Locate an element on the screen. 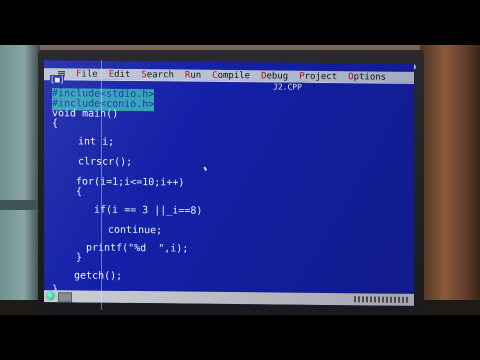 The height and width of the screenshot is (360, 480). code-line-for-open: { is located at coordinates (79, 192).